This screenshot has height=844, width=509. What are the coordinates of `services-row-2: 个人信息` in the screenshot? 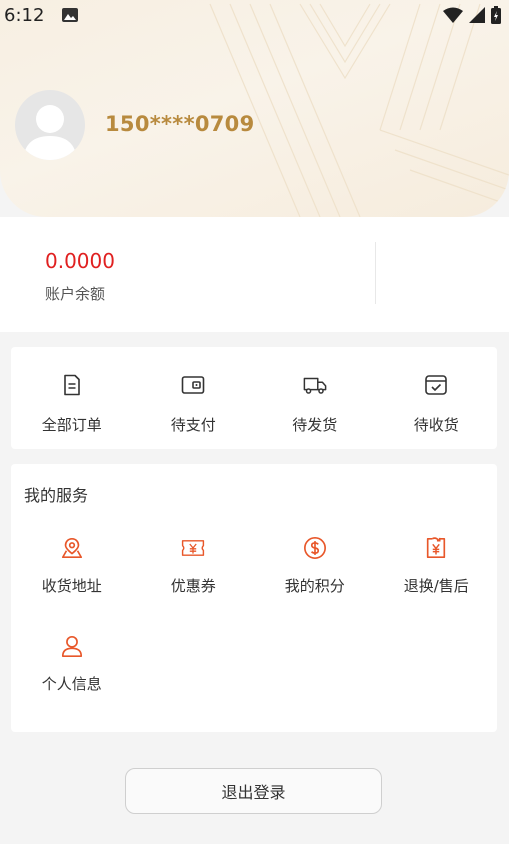 It's located at (254, 664).